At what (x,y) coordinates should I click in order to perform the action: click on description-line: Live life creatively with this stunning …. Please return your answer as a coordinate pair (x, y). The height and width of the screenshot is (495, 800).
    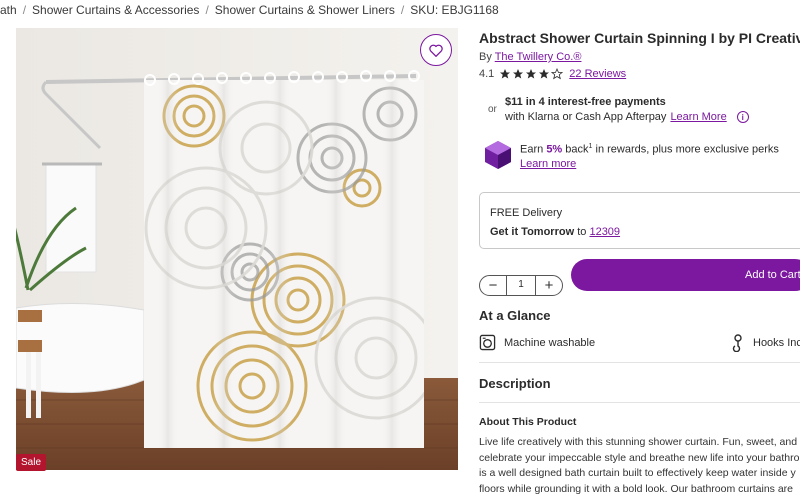
    Looking at the image, I should click on (639, 442).